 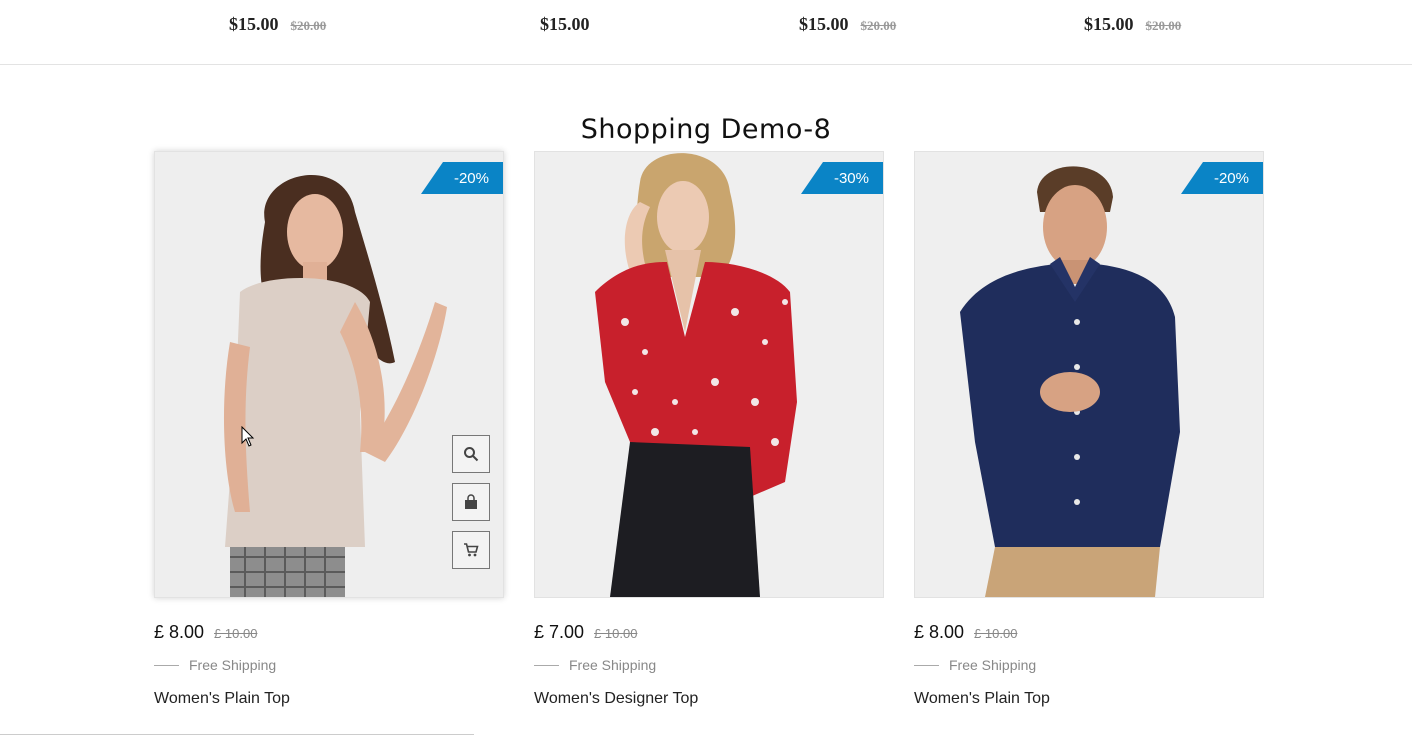 I want to click on cart-icon, so click(x=471, y=550).